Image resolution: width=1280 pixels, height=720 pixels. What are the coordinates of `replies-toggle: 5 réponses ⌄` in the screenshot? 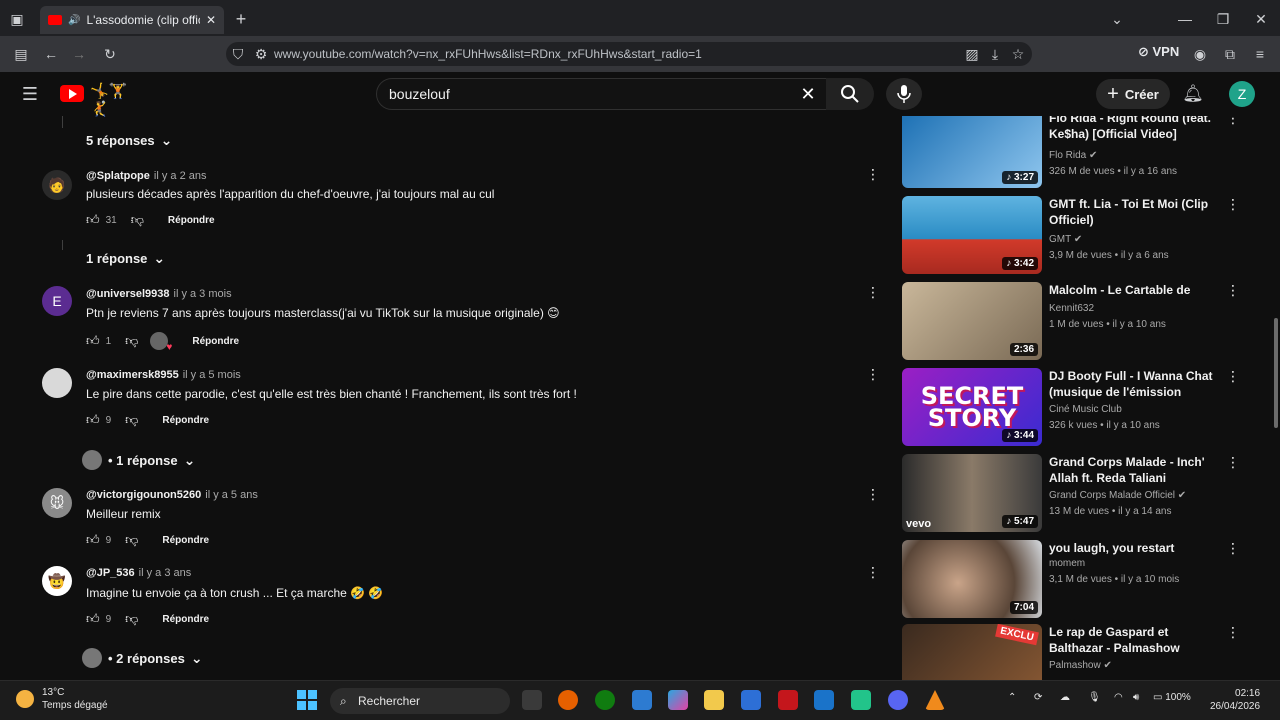 It's located at (129, 140).